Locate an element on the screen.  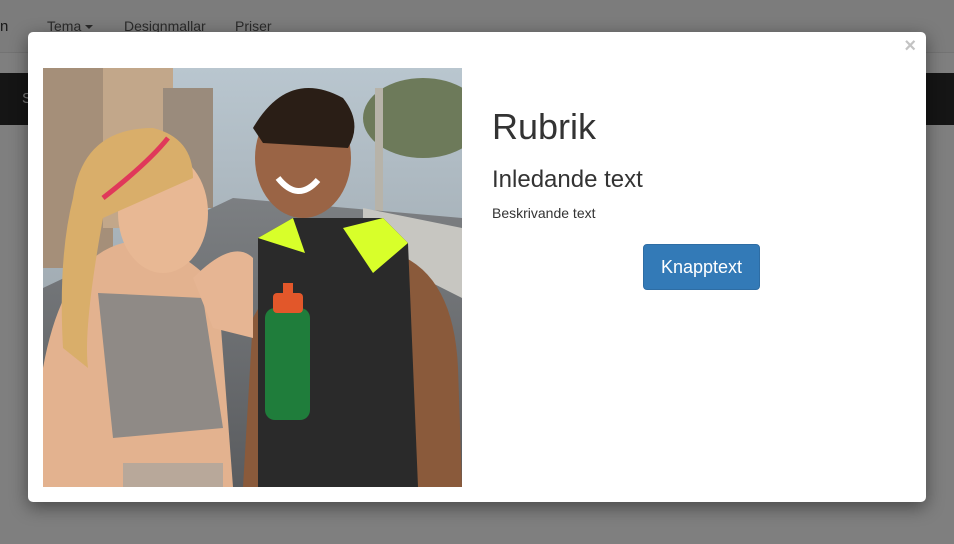
modal-subtitle: Inledande text is located at coordinates (567, 179).